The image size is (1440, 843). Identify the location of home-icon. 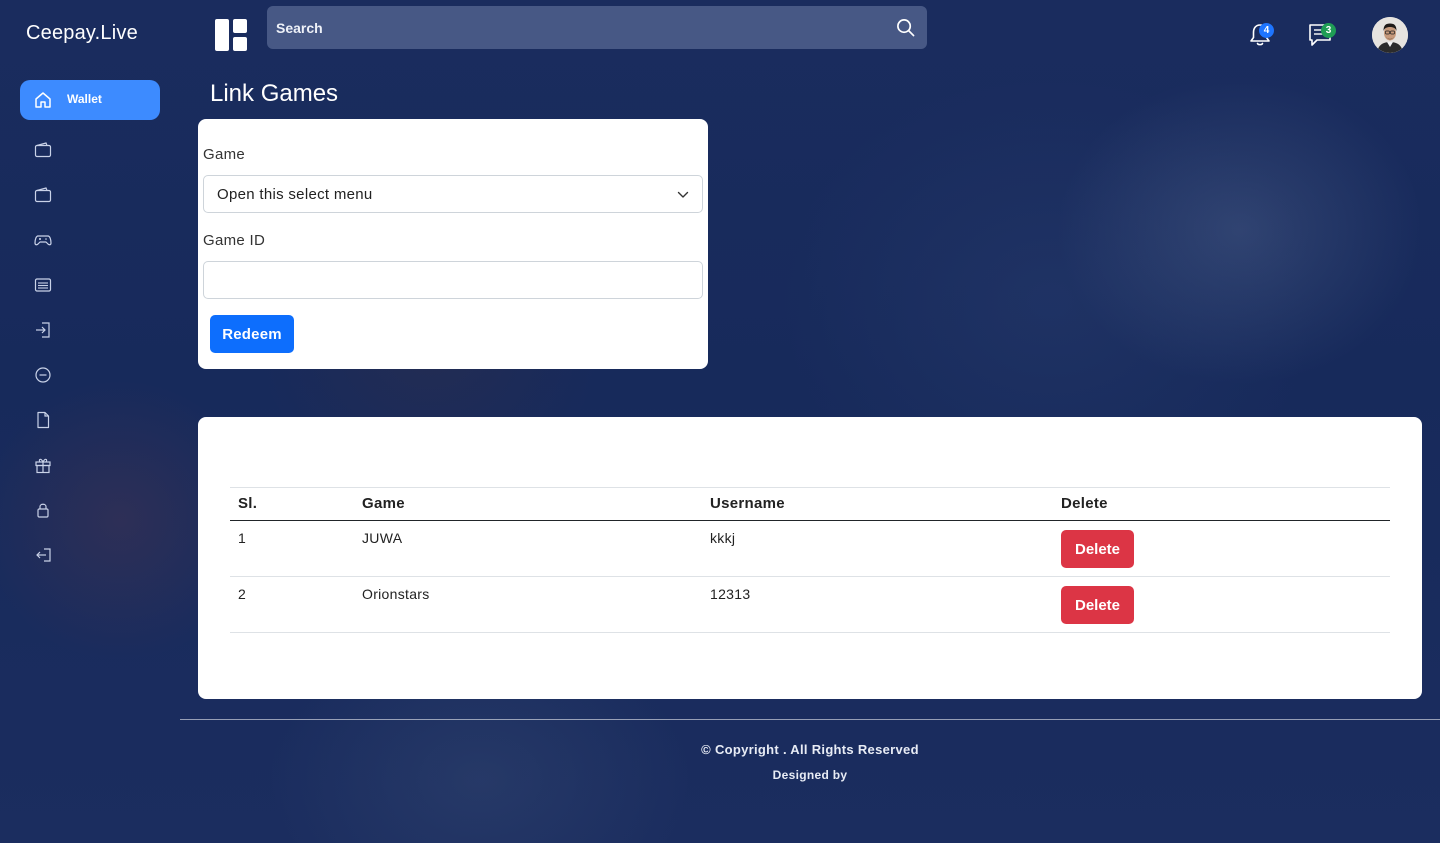
(43, 100).